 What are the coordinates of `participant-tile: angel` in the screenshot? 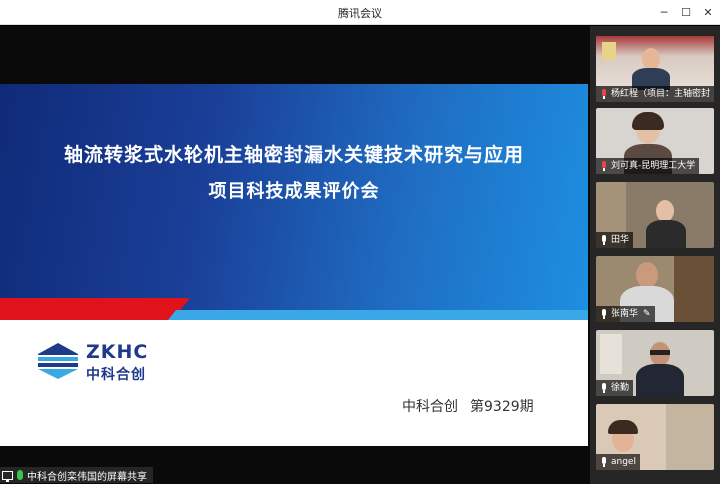 It's located at (655, 437).